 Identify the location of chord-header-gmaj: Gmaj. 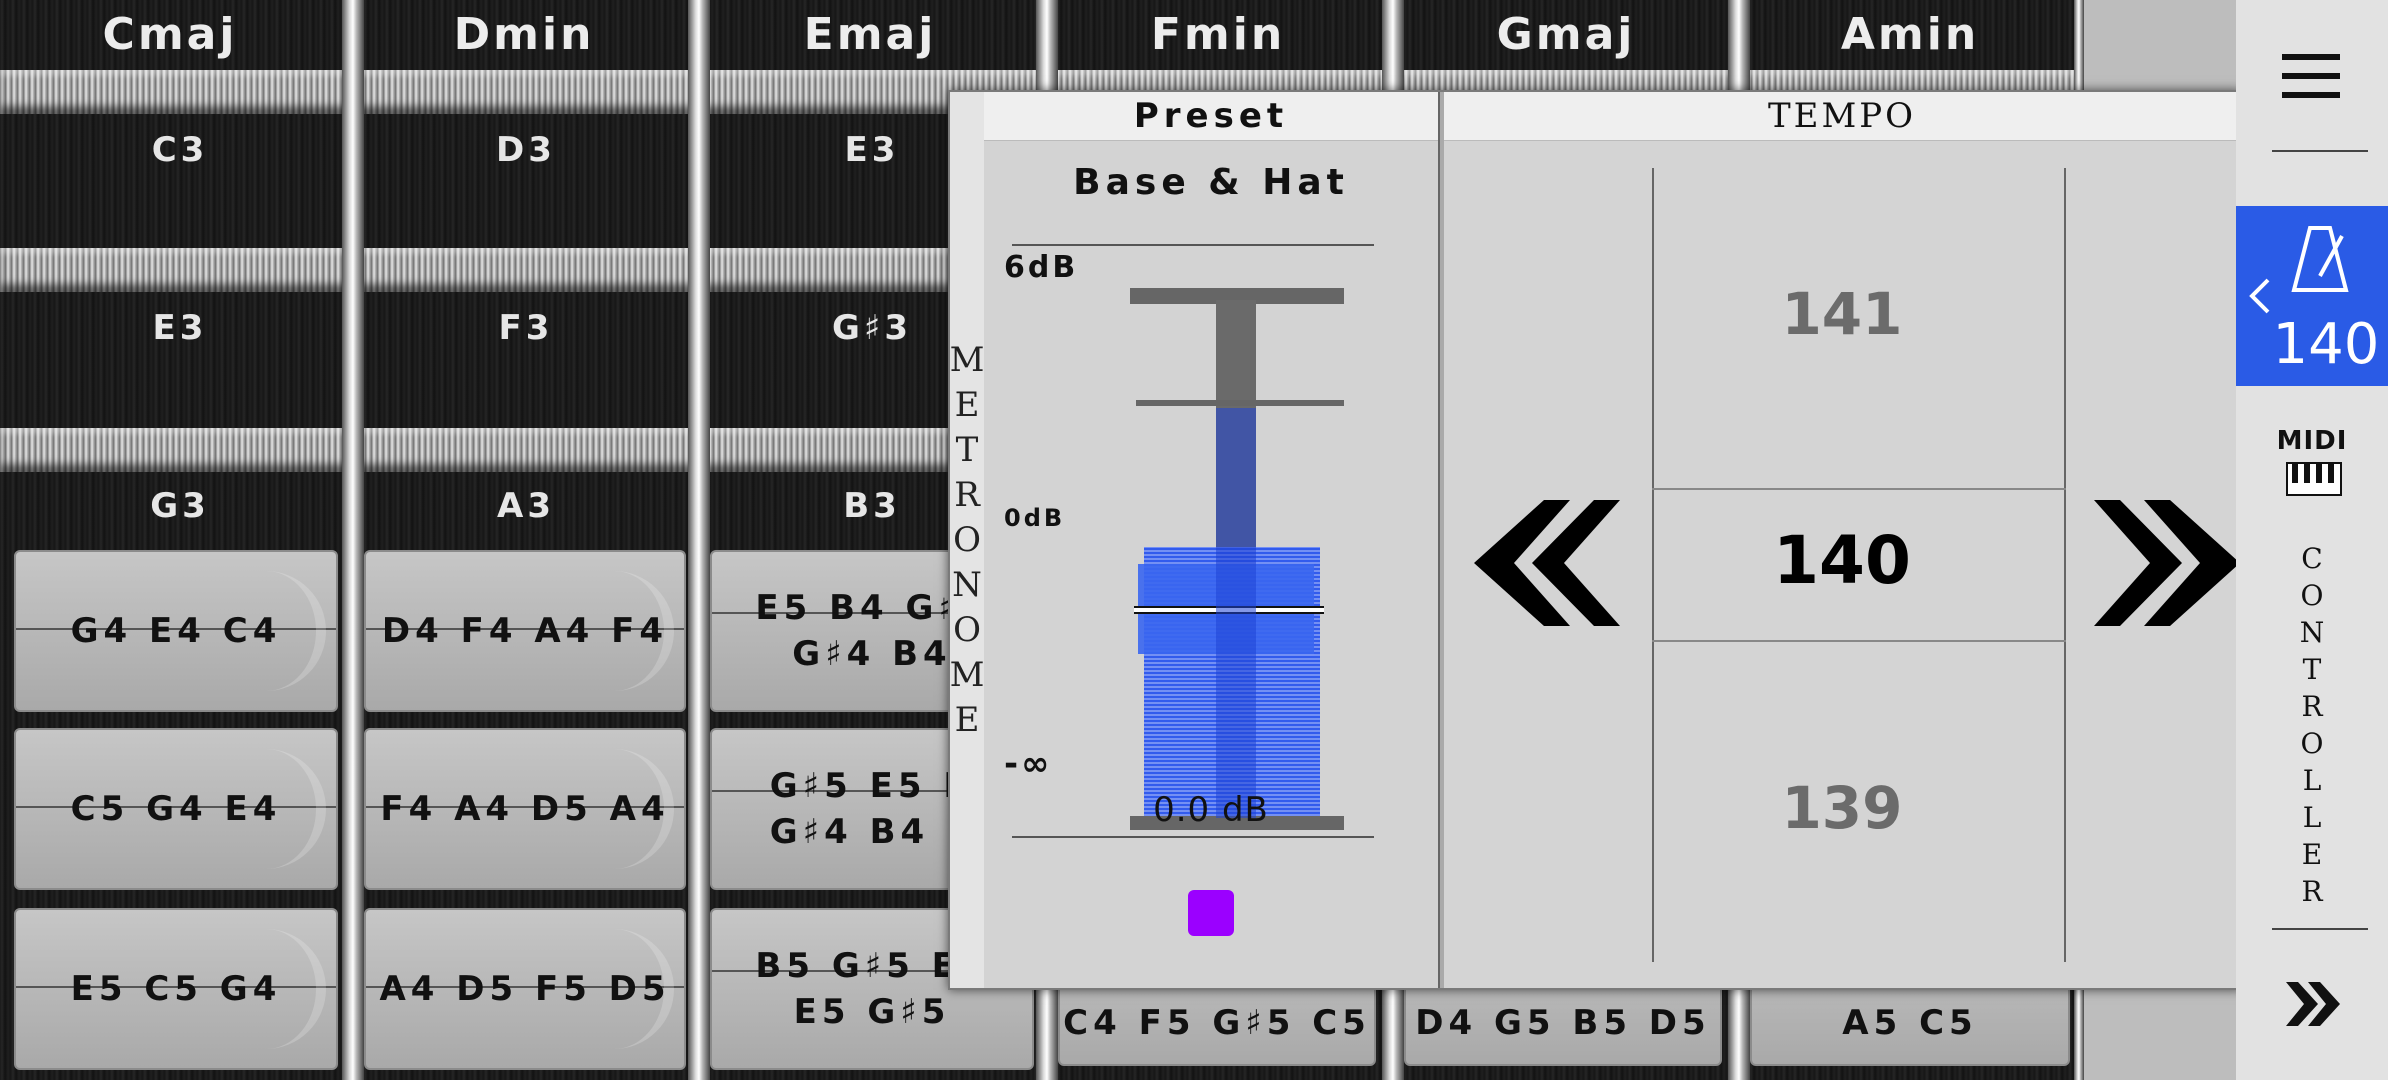
(1566, 34).